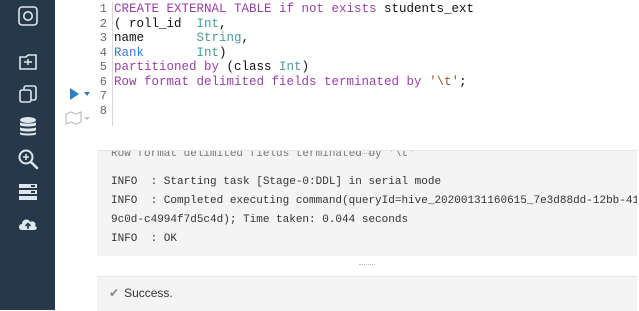 The height and width of the screenshot is (311, 639). I want to click on line-number: 6, so click(103, 81).